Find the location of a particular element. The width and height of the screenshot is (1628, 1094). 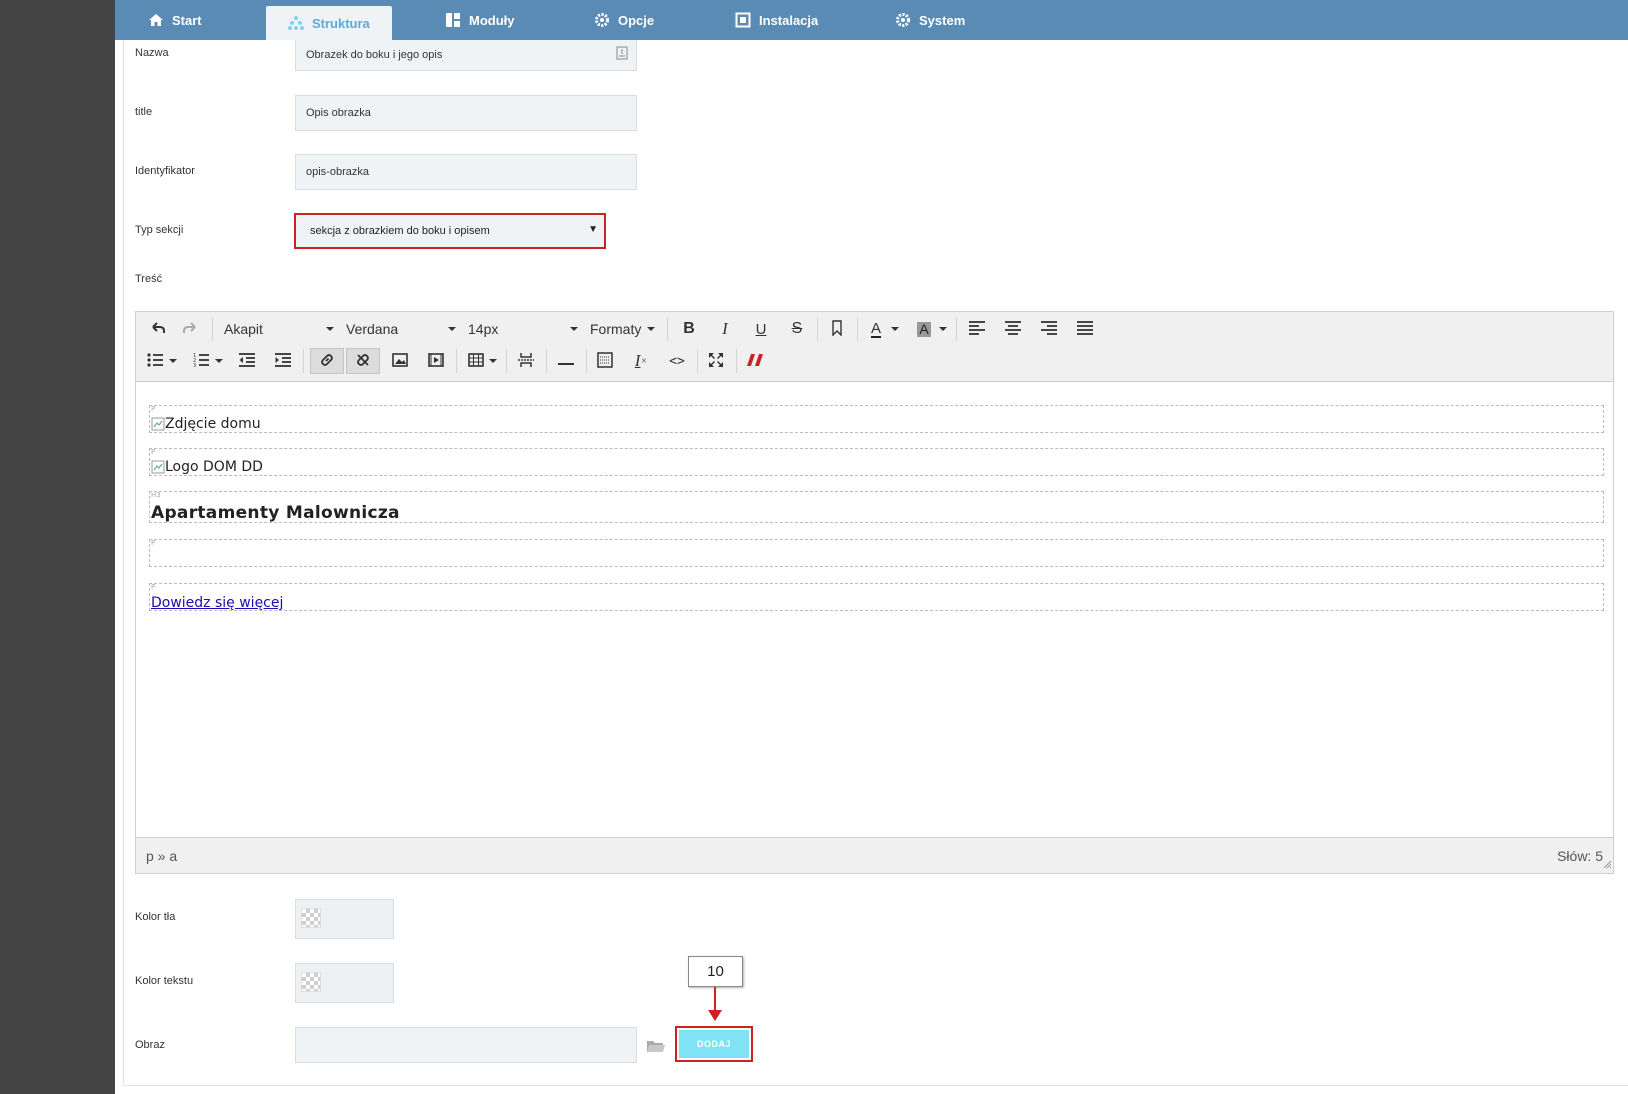

align-justify-button is located at coordinates (1085, 329).